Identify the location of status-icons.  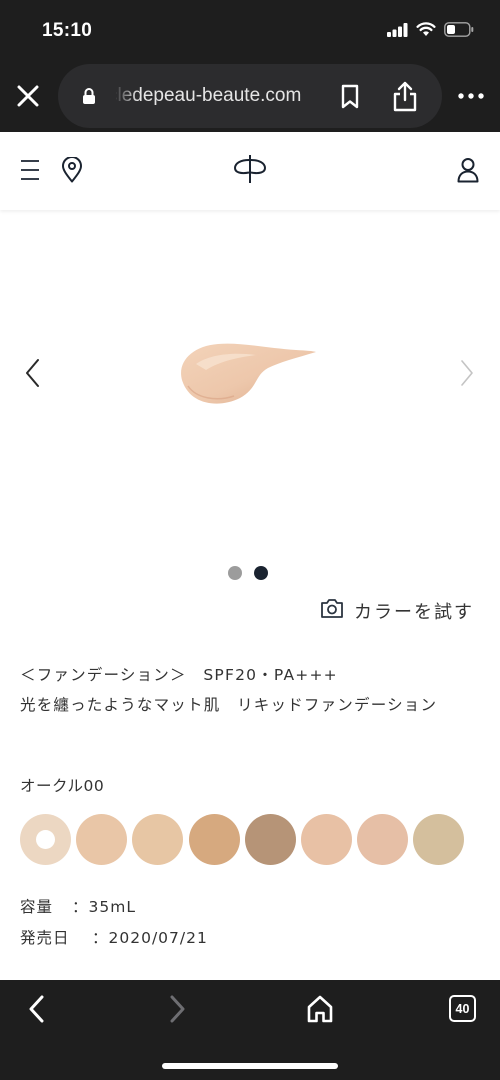
(430, 31).